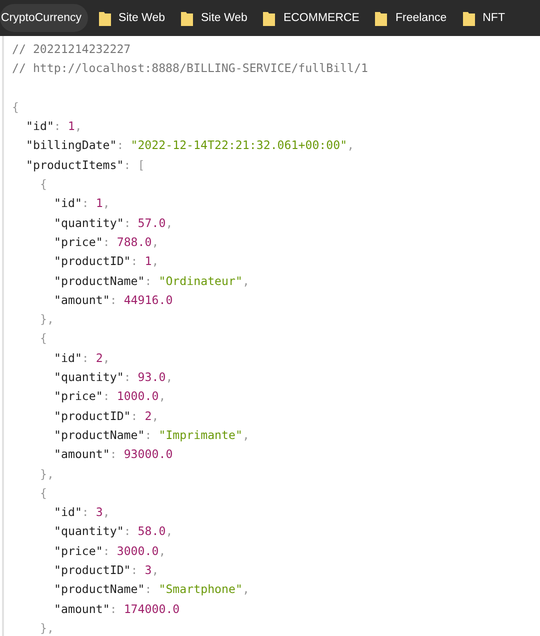  I want to click on code-line: "quantity": 58.0,, so click(113, 531).